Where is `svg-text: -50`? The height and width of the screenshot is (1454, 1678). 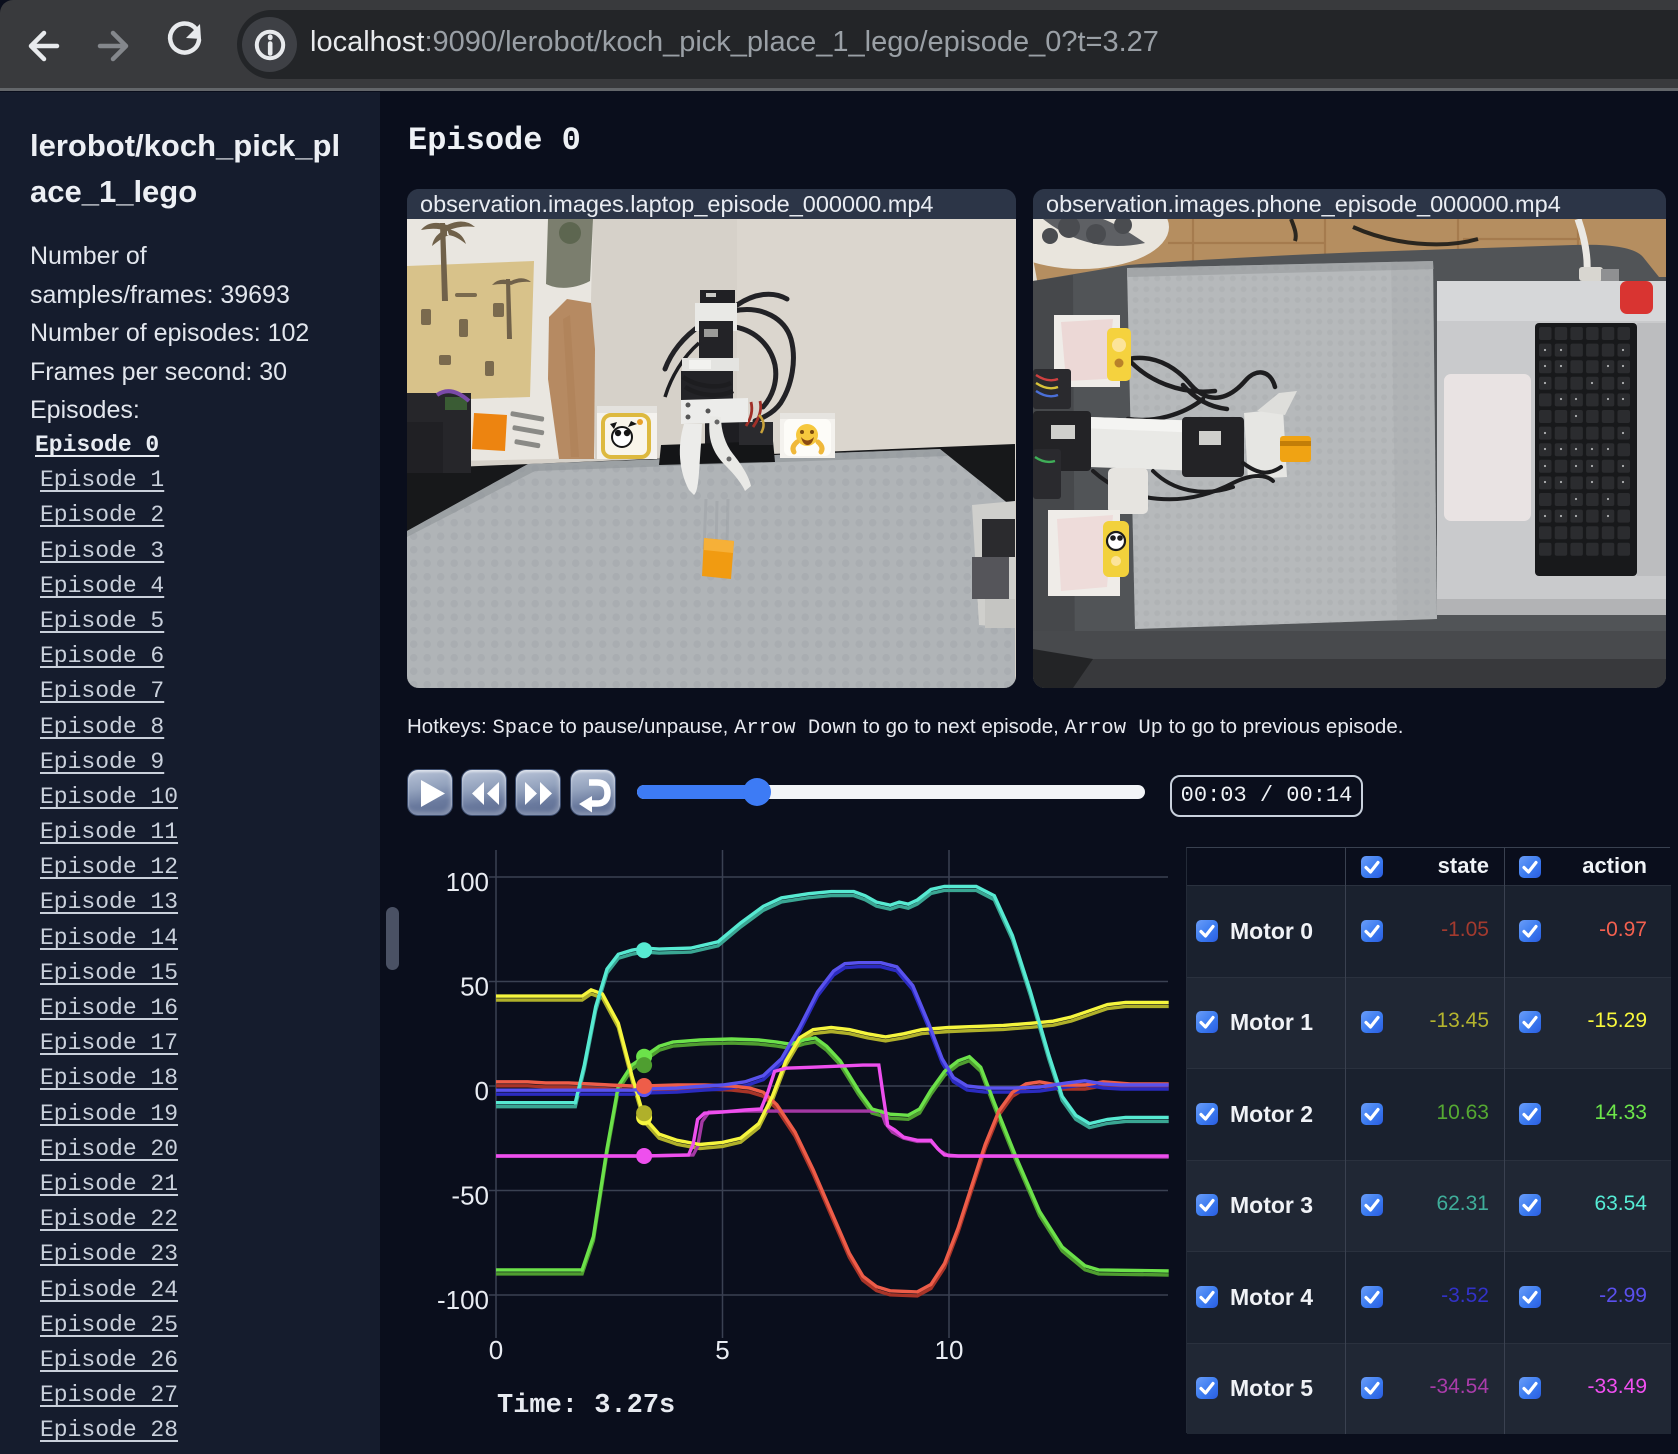
svg-text: -50 is located at coordinates (470, 1196).